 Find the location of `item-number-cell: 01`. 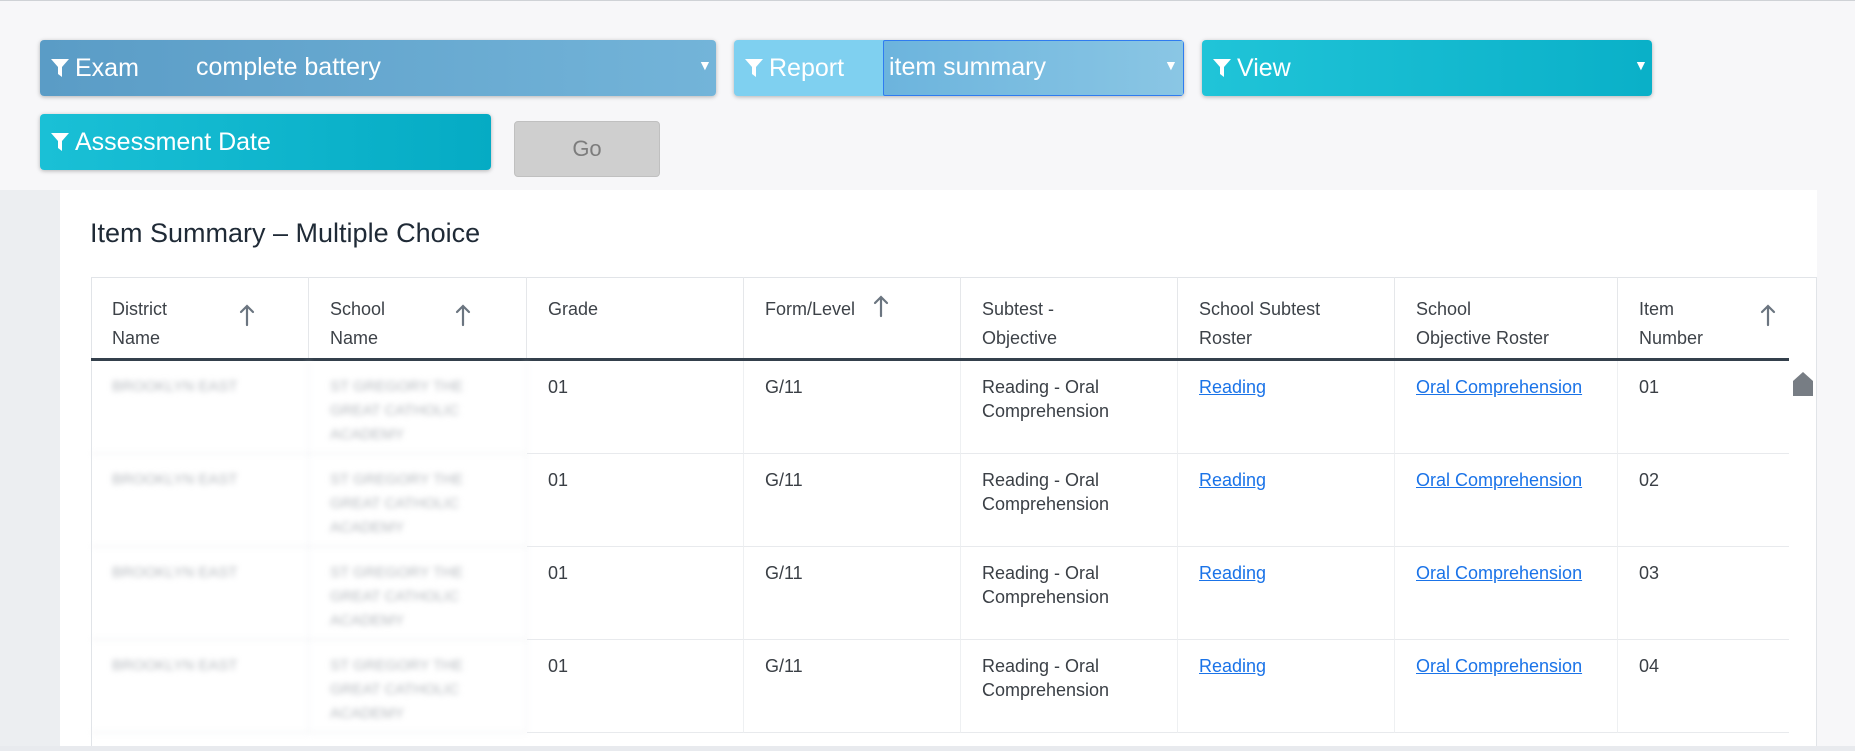

item-number-cell: 01 is located at coordinates (1703, 407).